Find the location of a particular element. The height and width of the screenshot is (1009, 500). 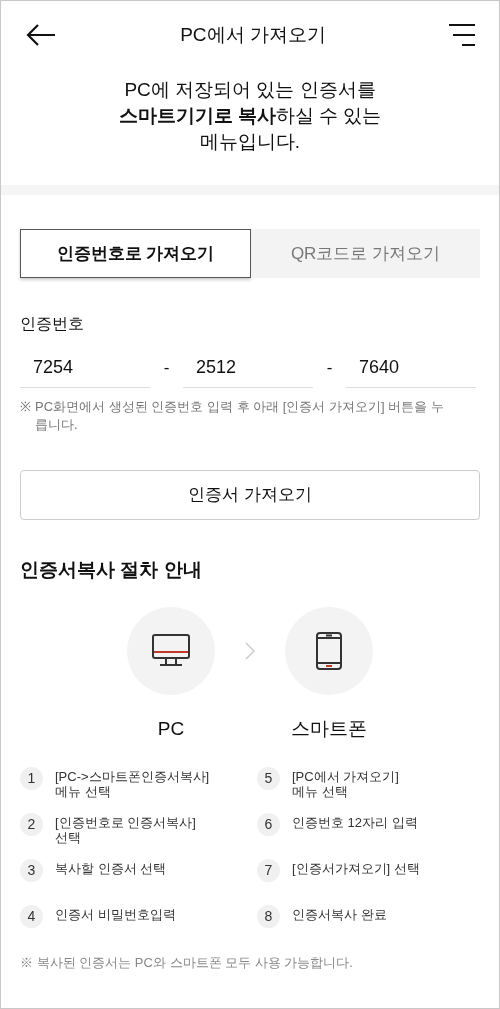

code-field: 7254 is located at coordinates (85, 368).